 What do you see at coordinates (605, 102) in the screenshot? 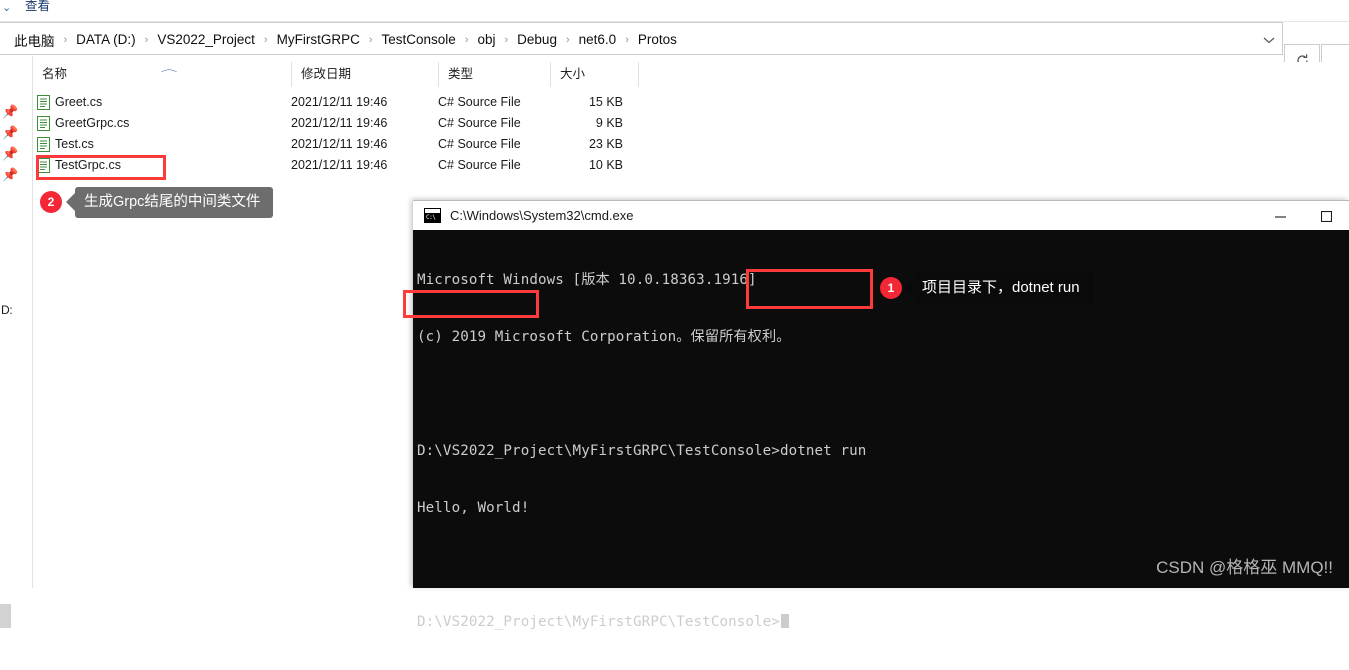
I see `file-size: 15 KB` at bounding box center [605, 102].